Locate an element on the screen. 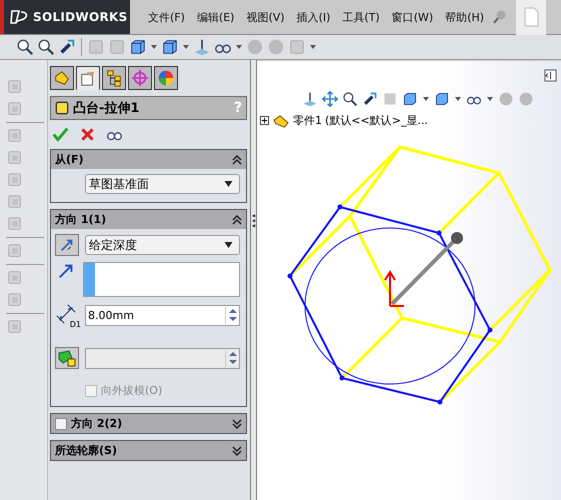  menu-item: 编辑(E) is located at coordinates (215, 17).